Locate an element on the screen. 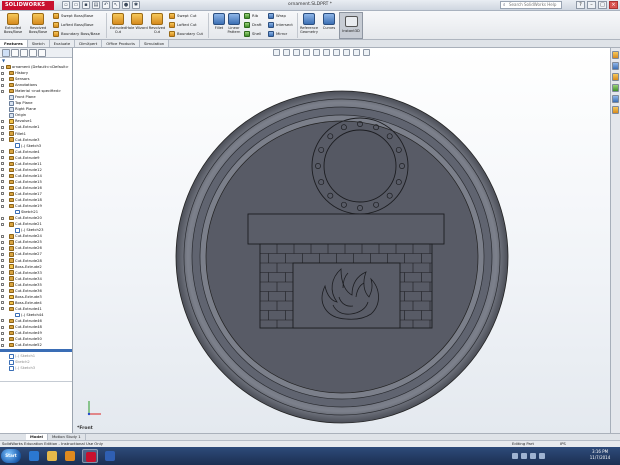 The width and height of the screenshot is (620, 465). start-button: Start is located at coordinates (11, 456).